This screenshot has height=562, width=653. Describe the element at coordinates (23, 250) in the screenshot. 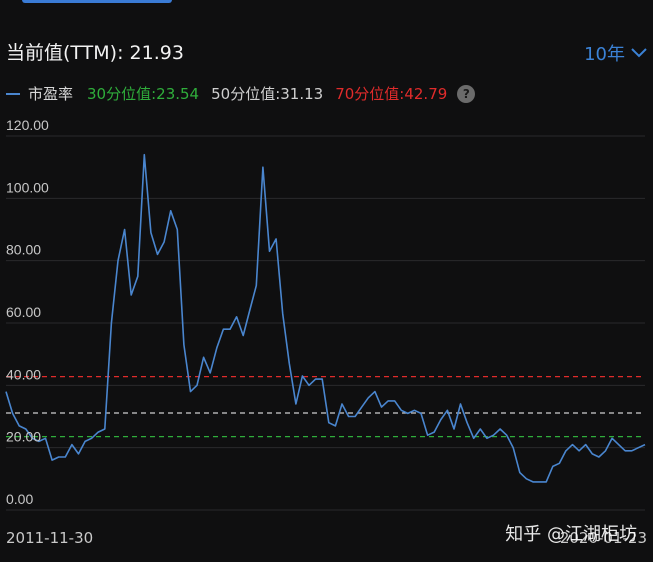

I see `y-tick-label: 80.00` at that location.